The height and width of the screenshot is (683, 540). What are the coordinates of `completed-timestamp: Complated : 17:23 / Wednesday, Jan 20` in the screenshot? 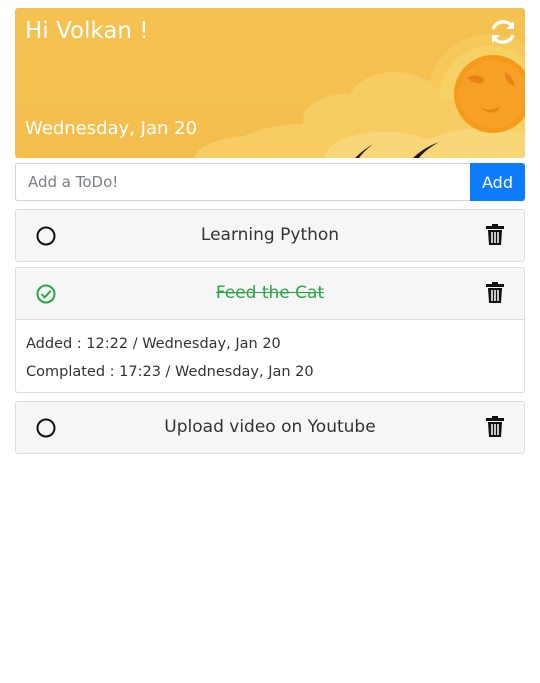 It's located at (170, 372).